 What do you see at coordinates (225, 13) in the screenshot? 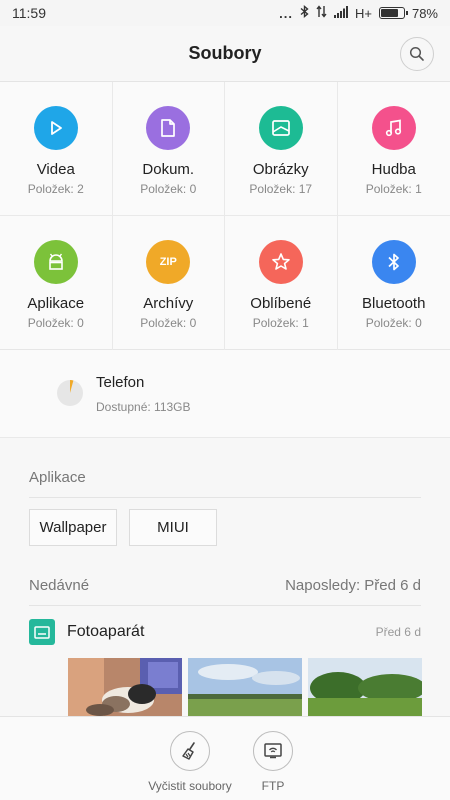
I see `status-bar: 11:59 ... H+ 78%` at bounding box center [225, 13].